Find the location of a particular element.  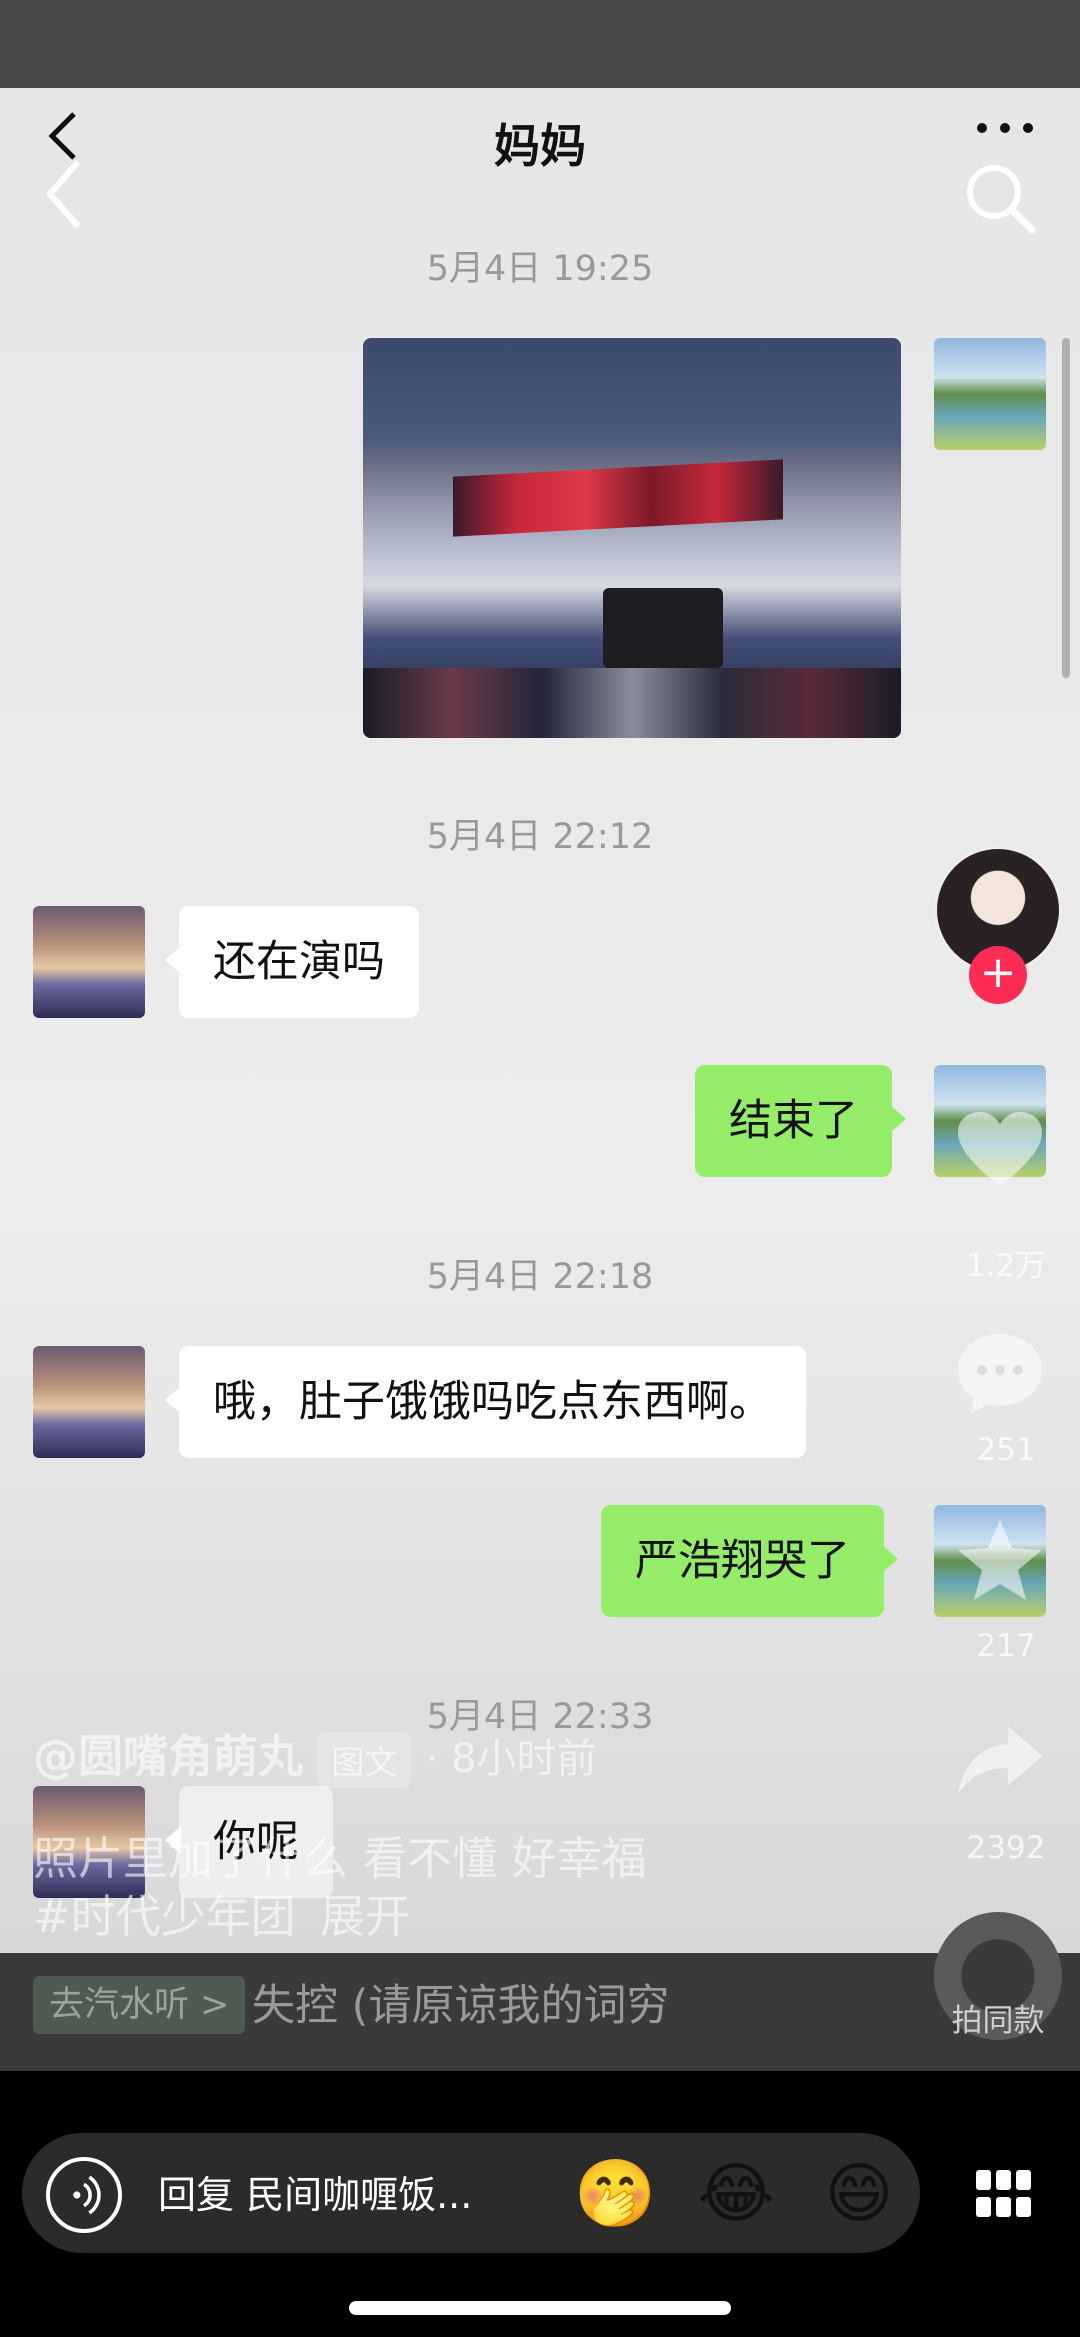

timestamp: 5月4日 19:25 is located at coordinates (540, 269).